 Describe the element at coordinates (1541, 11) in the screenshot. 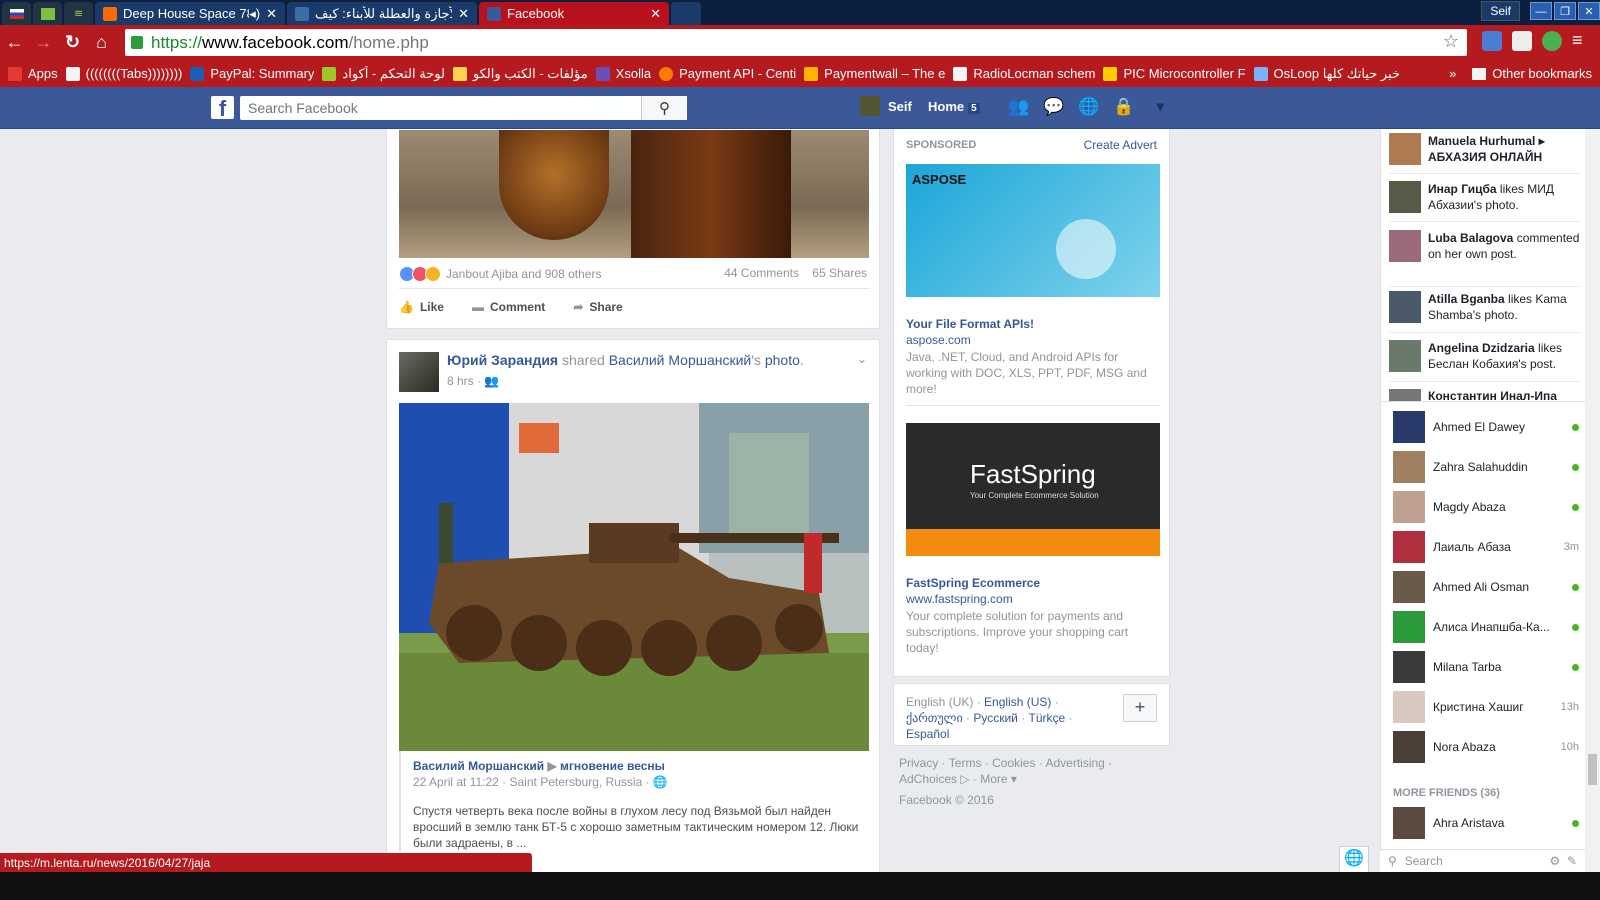

I see `minimize-icon: —` at that location.